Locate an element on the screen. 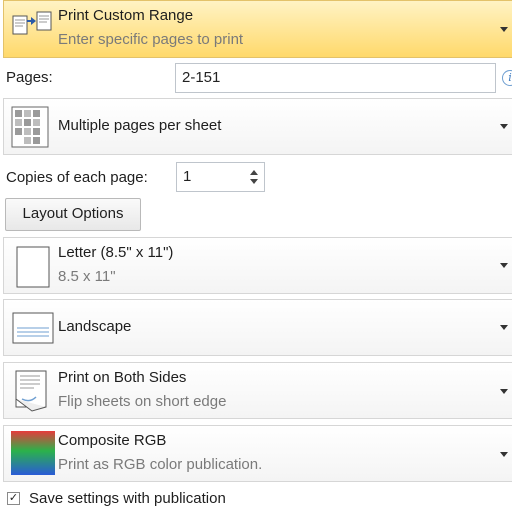  landscape-icon is located at coordinates (33, 330).